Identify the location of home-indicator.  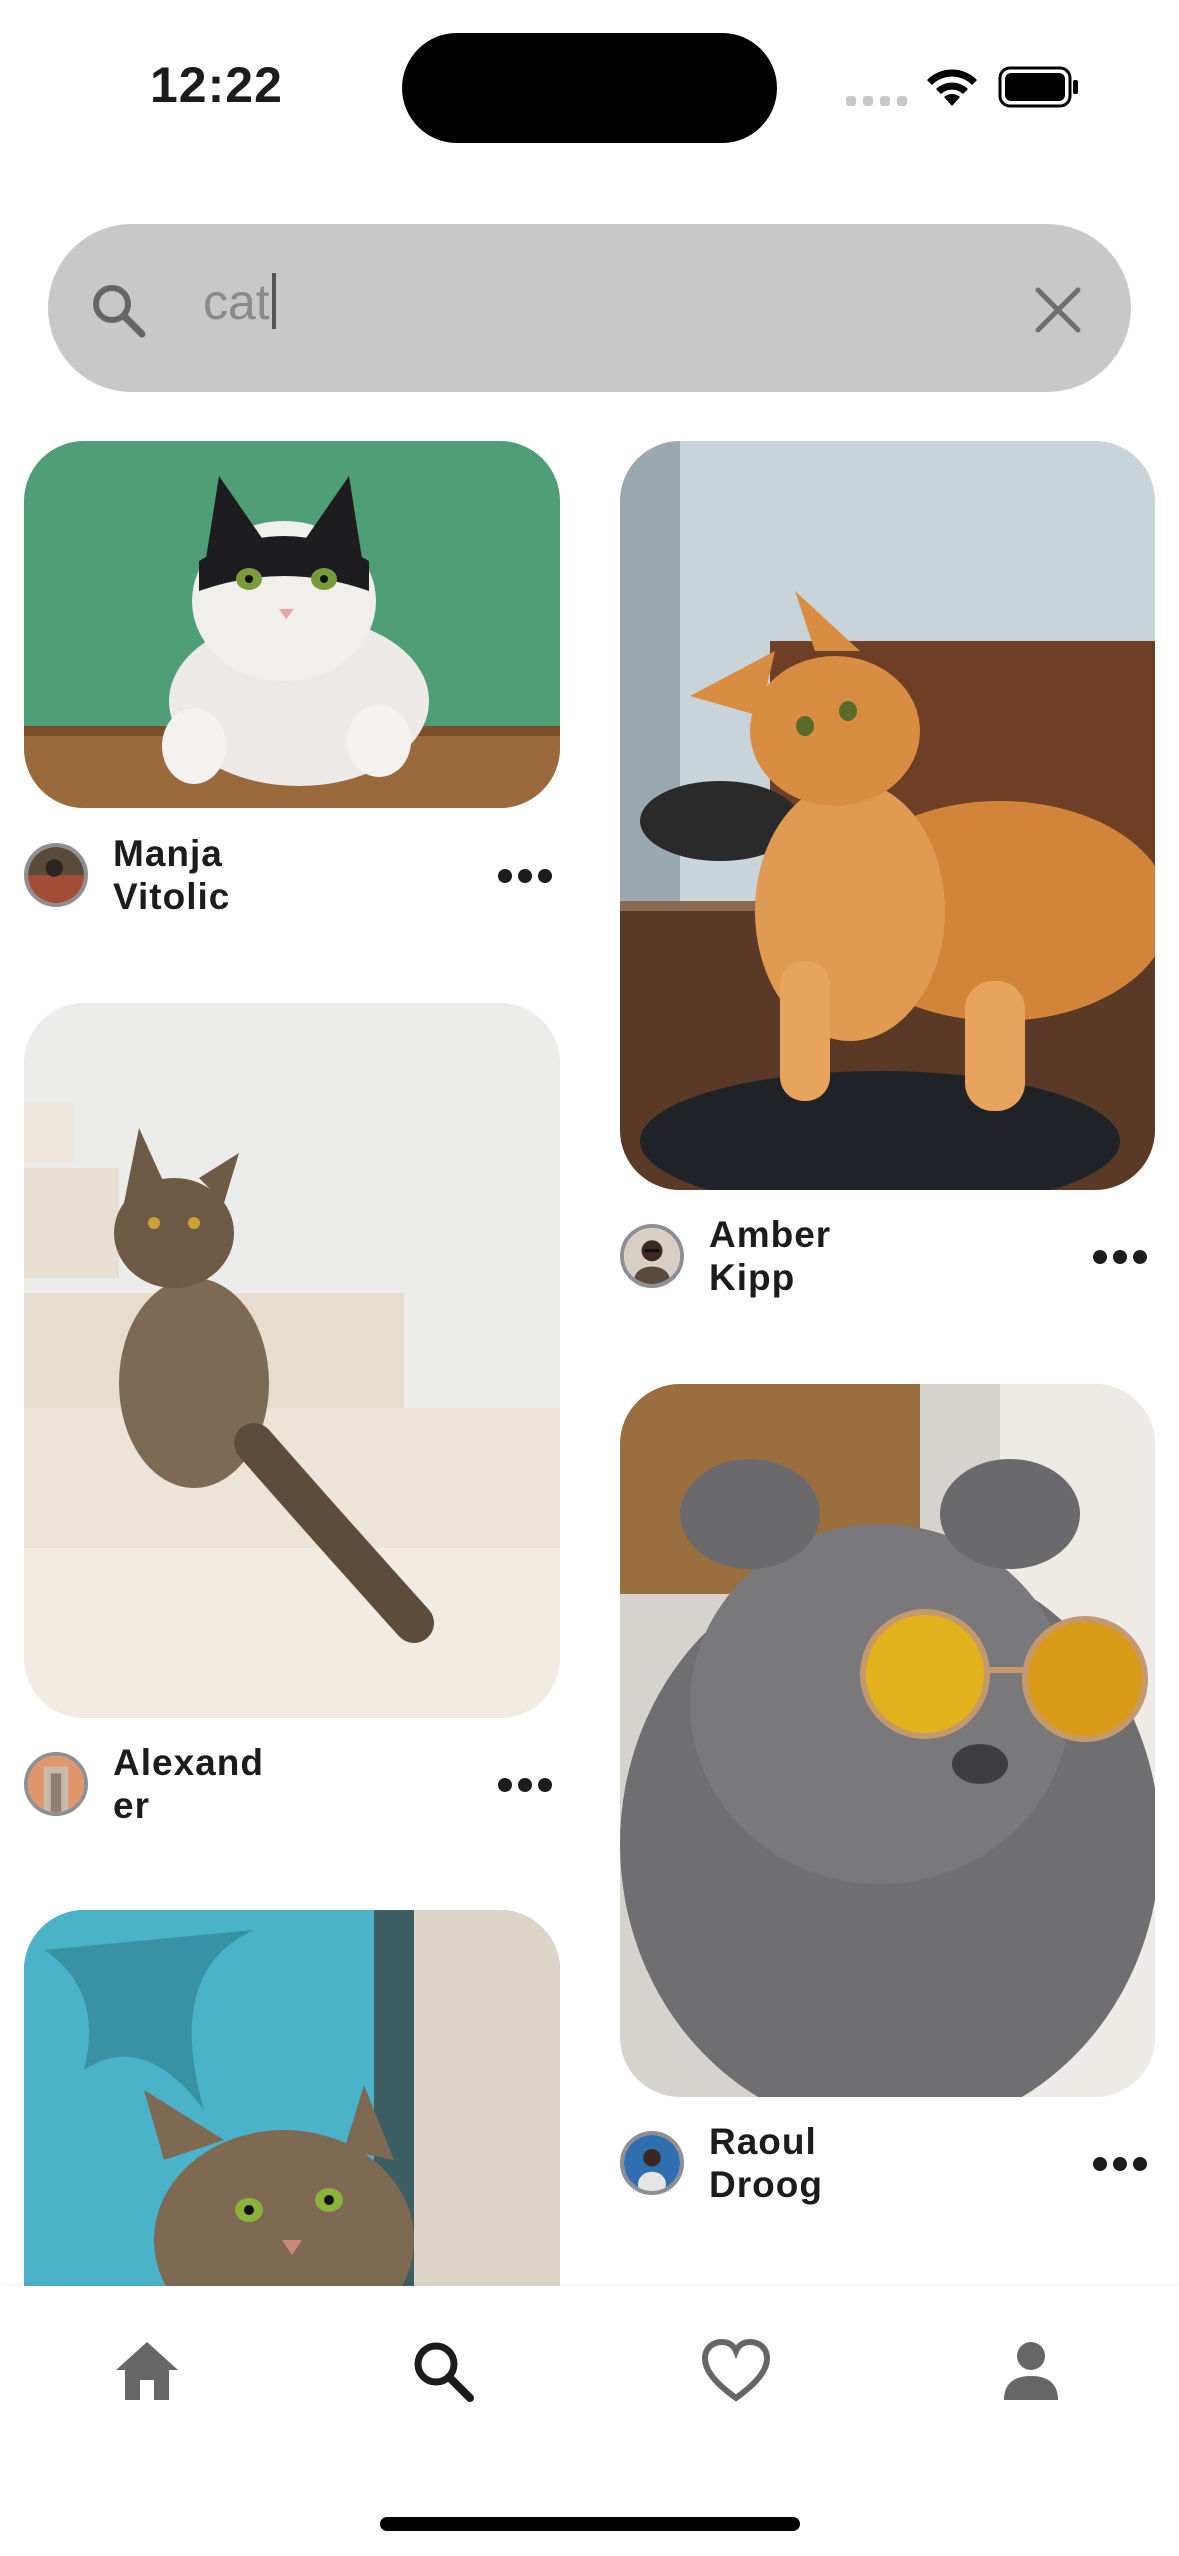
(590, 2524).